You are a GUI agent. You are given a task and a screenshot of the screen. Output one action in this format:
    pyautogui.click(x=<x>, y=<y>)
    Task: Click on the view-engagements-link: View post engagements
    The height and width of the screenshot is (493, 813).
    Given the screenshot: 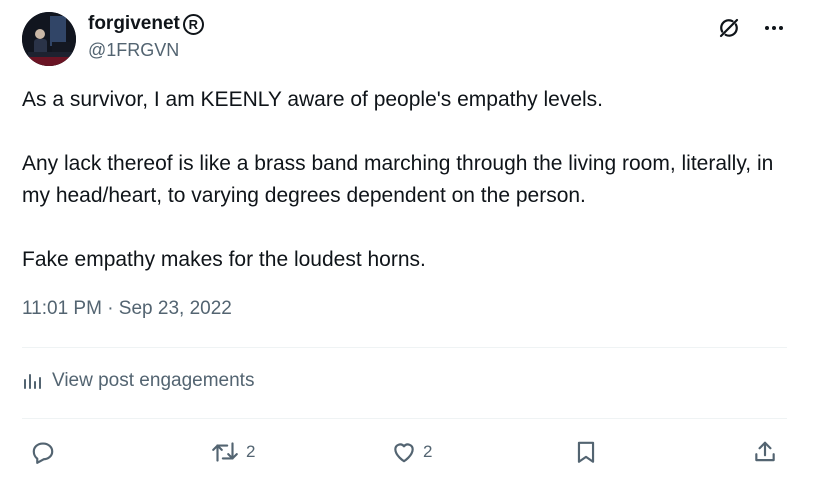 What is the action you would take?
    pyautogui.click(x=138, y=381)
    